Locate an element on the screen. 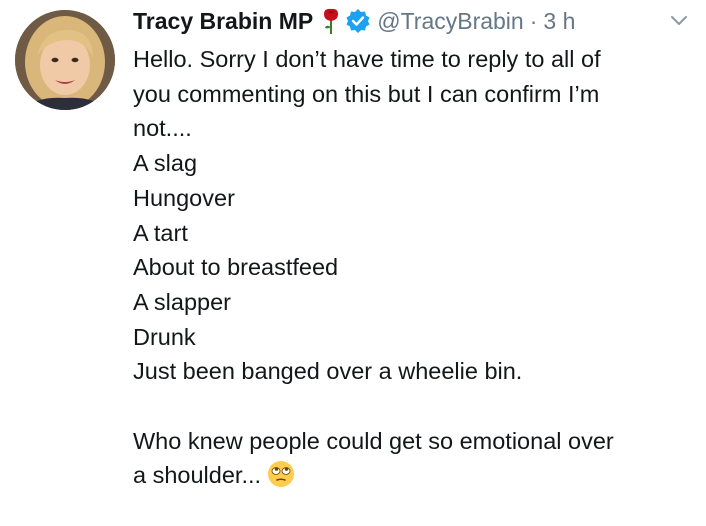  tweet-line: A slapper is located at coordinates (182, 301).